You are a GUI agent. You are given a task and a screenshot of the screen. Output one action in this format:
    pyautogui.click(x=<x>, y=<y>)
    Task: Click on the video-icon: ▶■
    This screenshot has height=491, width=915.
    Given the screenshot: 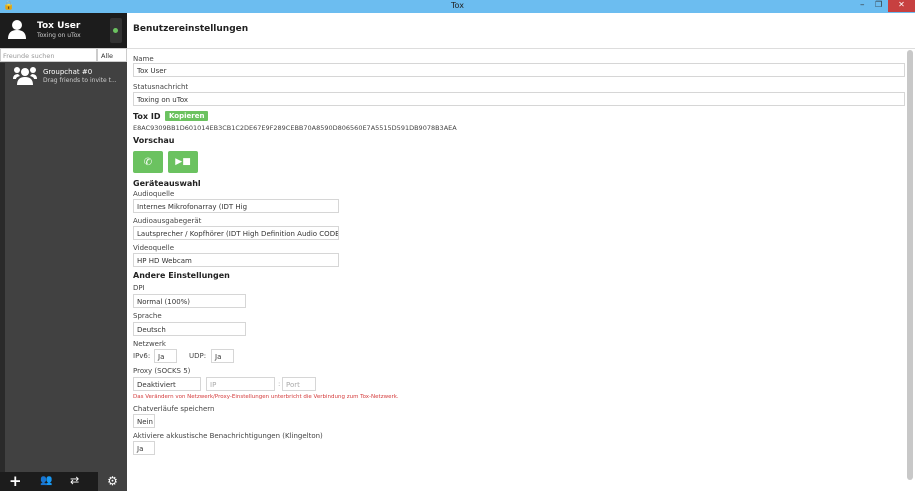 What is the action you would take?
    pyautogui.click(x=183, y=162)
    